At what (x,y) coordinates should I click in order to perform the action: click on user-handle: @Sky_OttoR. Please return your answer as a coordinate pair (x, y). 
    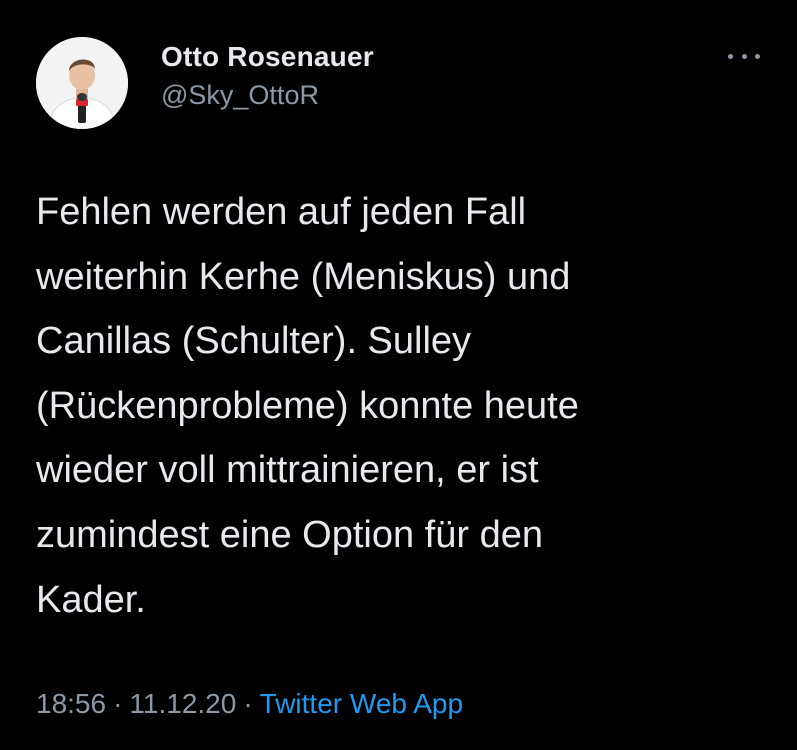
    Looking at the image, I should click on (240, 95).